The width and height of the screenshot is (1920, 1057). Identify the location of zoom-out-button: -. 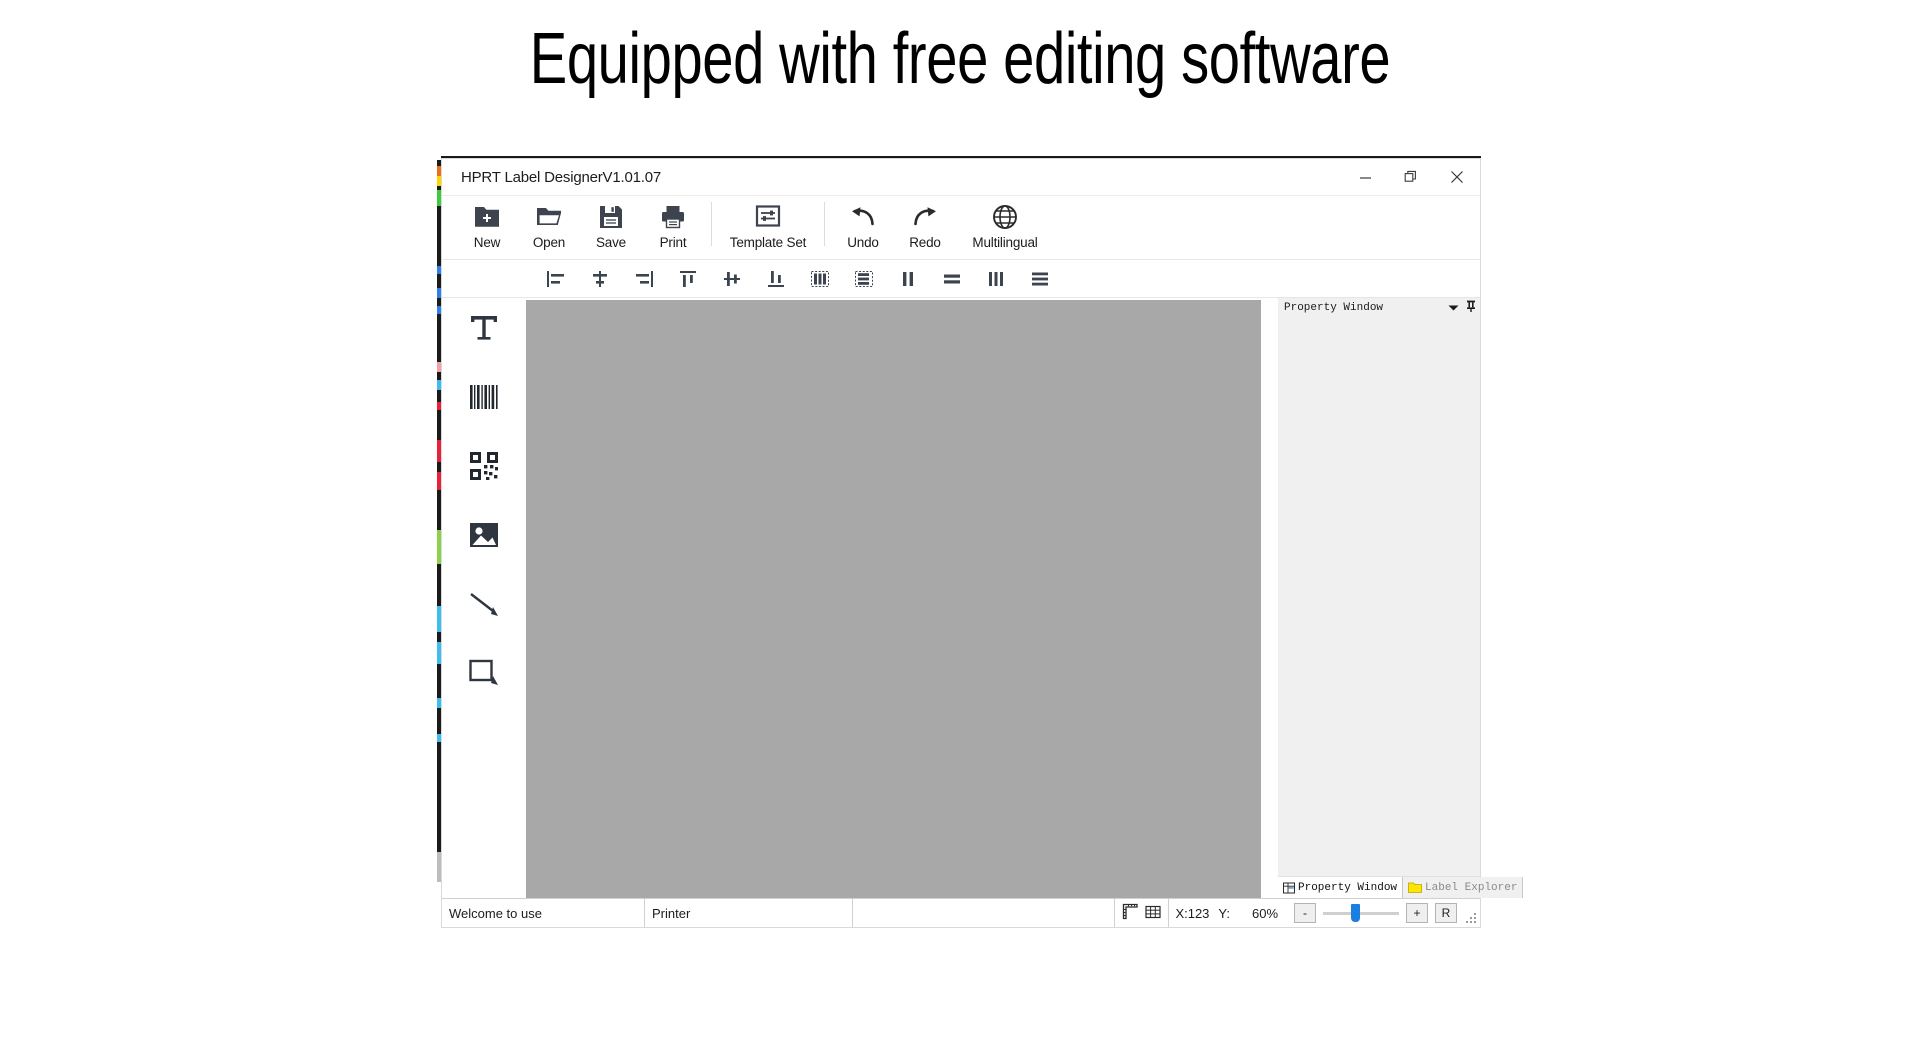
(1305, 913).